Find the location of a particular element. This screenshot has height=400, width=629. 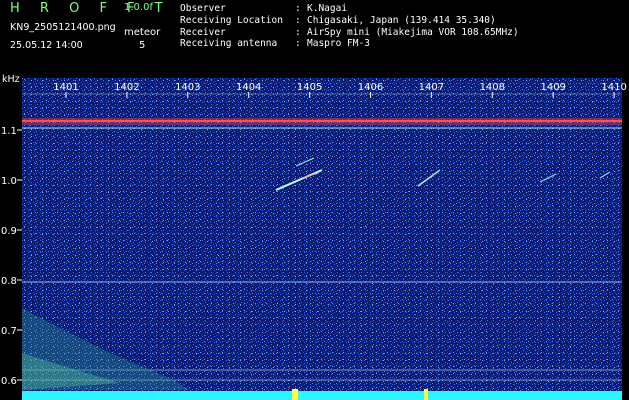

time-tick-label: 1403 is located at coordinates (187, 87).